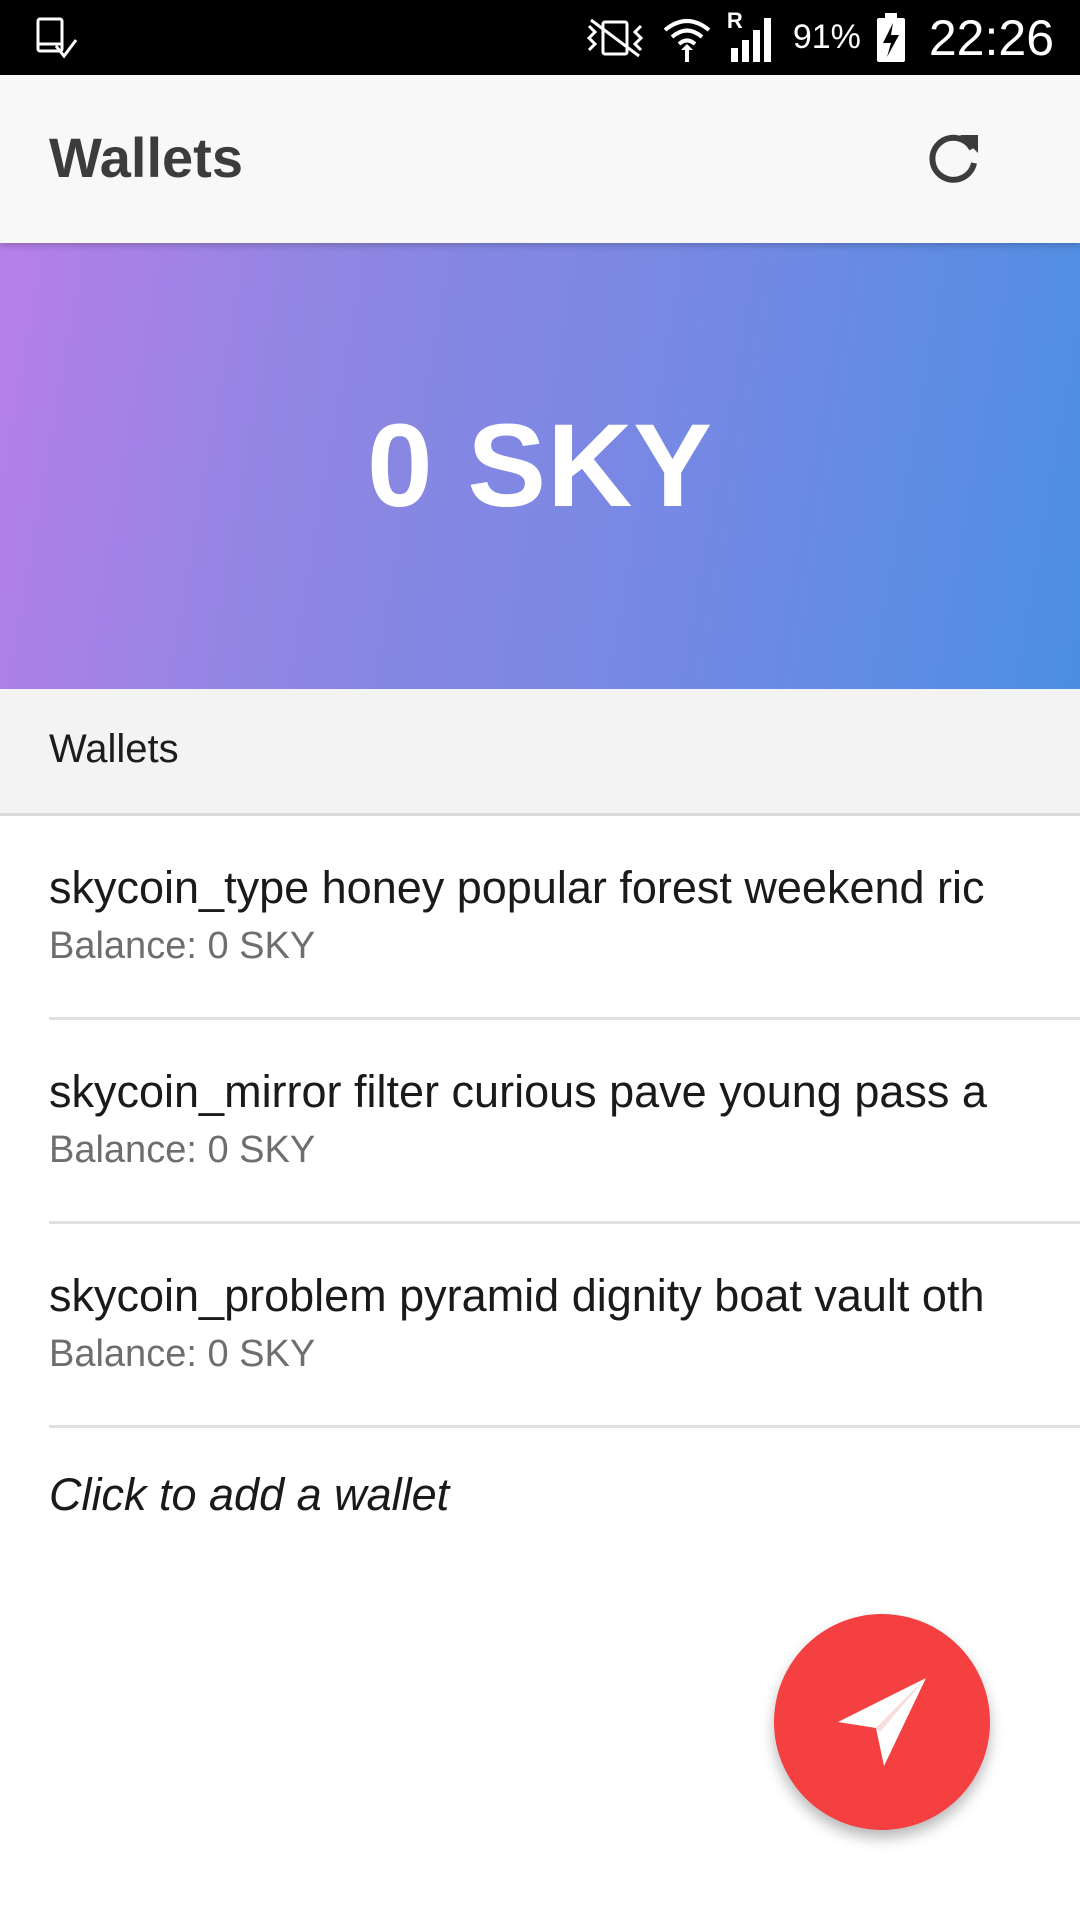  What do you see at coordinates (114, 749) in the screenshot?
I see `section-title: Wallets` at bounding box center [114, 749].